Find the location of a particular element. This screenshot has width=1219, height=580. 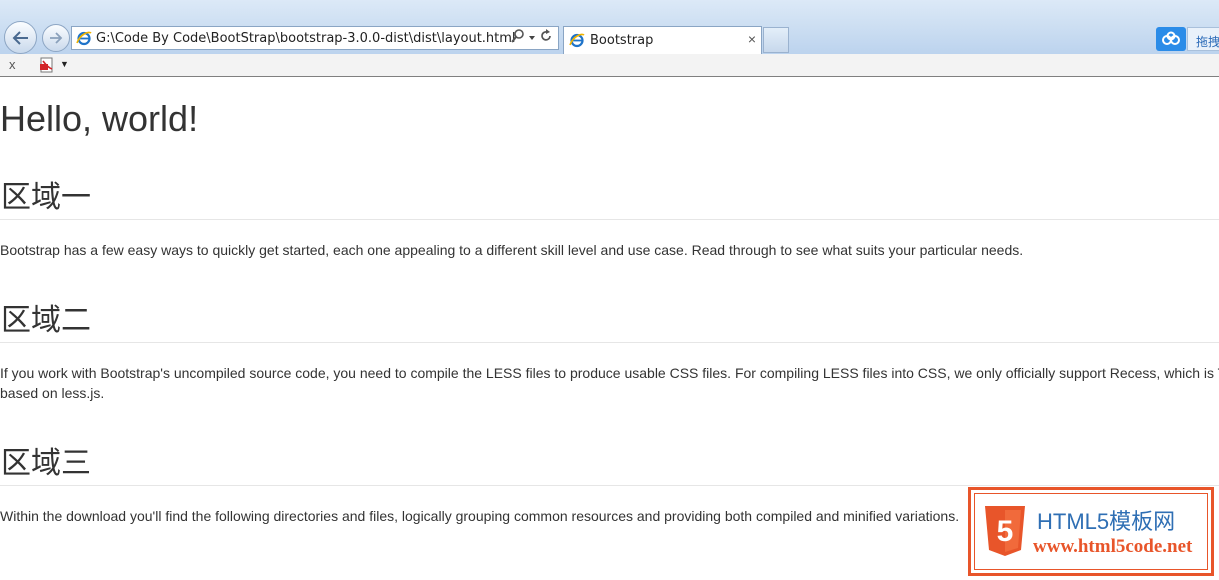

page-title: Hello, world! is located at coordinates (99, 118).